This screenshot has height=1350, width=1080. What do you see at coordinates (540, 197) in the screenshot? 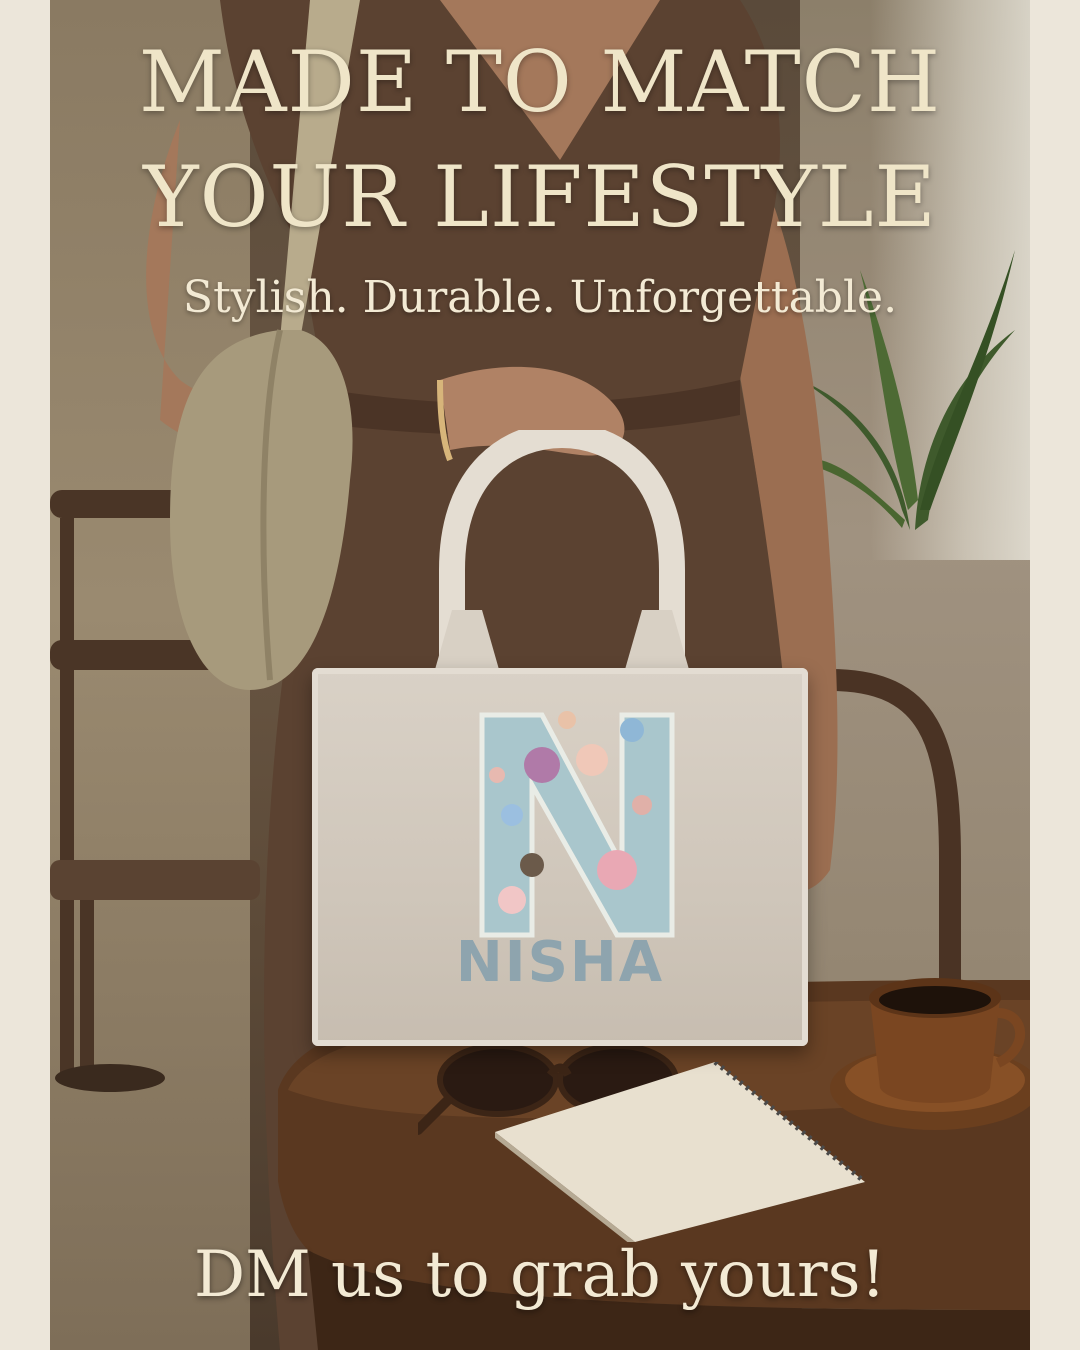
I see `headline-line-2: YOUR LIFESTYLE` at bounding box center [540, 197].